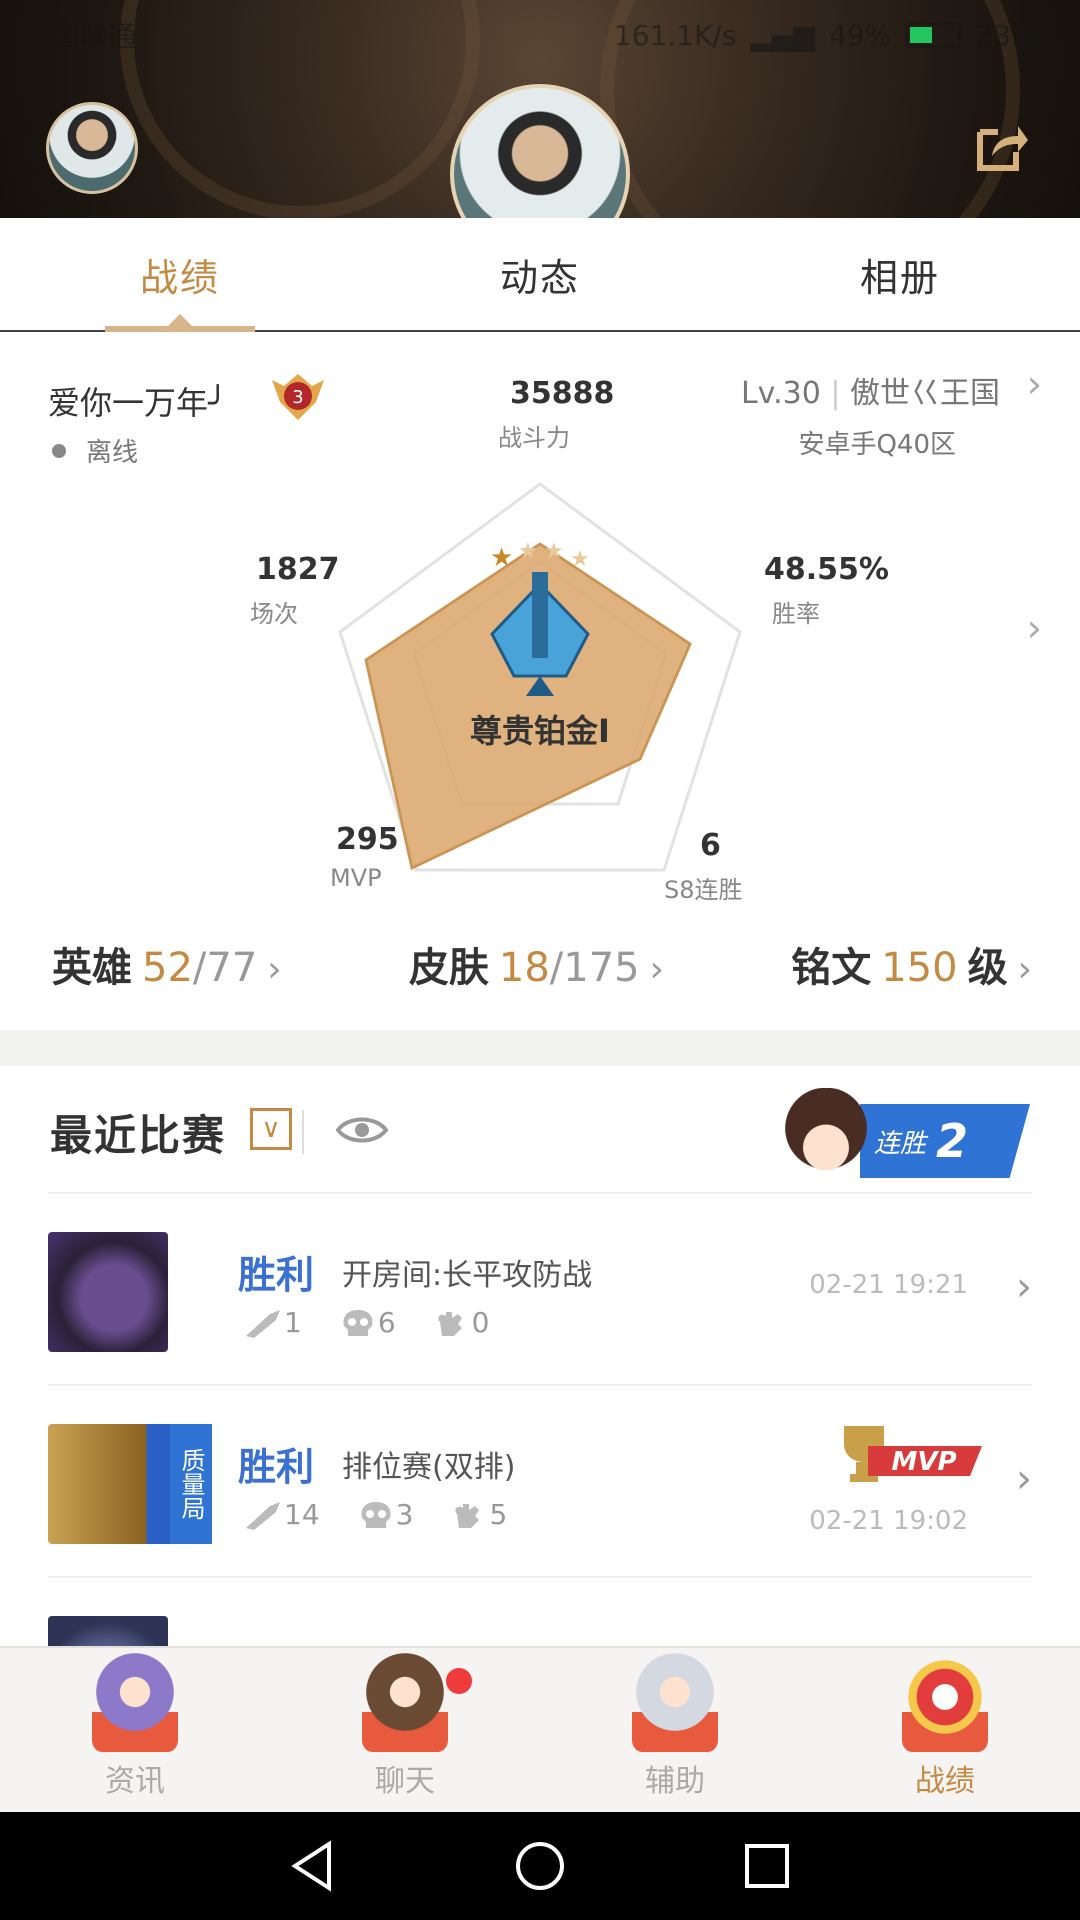 Image resolution: width=1080 pixels, height=1920 pixels. Describe the element at coordinates (367, 839) in the screenshot. I see `mvp-value: 295` at that location.